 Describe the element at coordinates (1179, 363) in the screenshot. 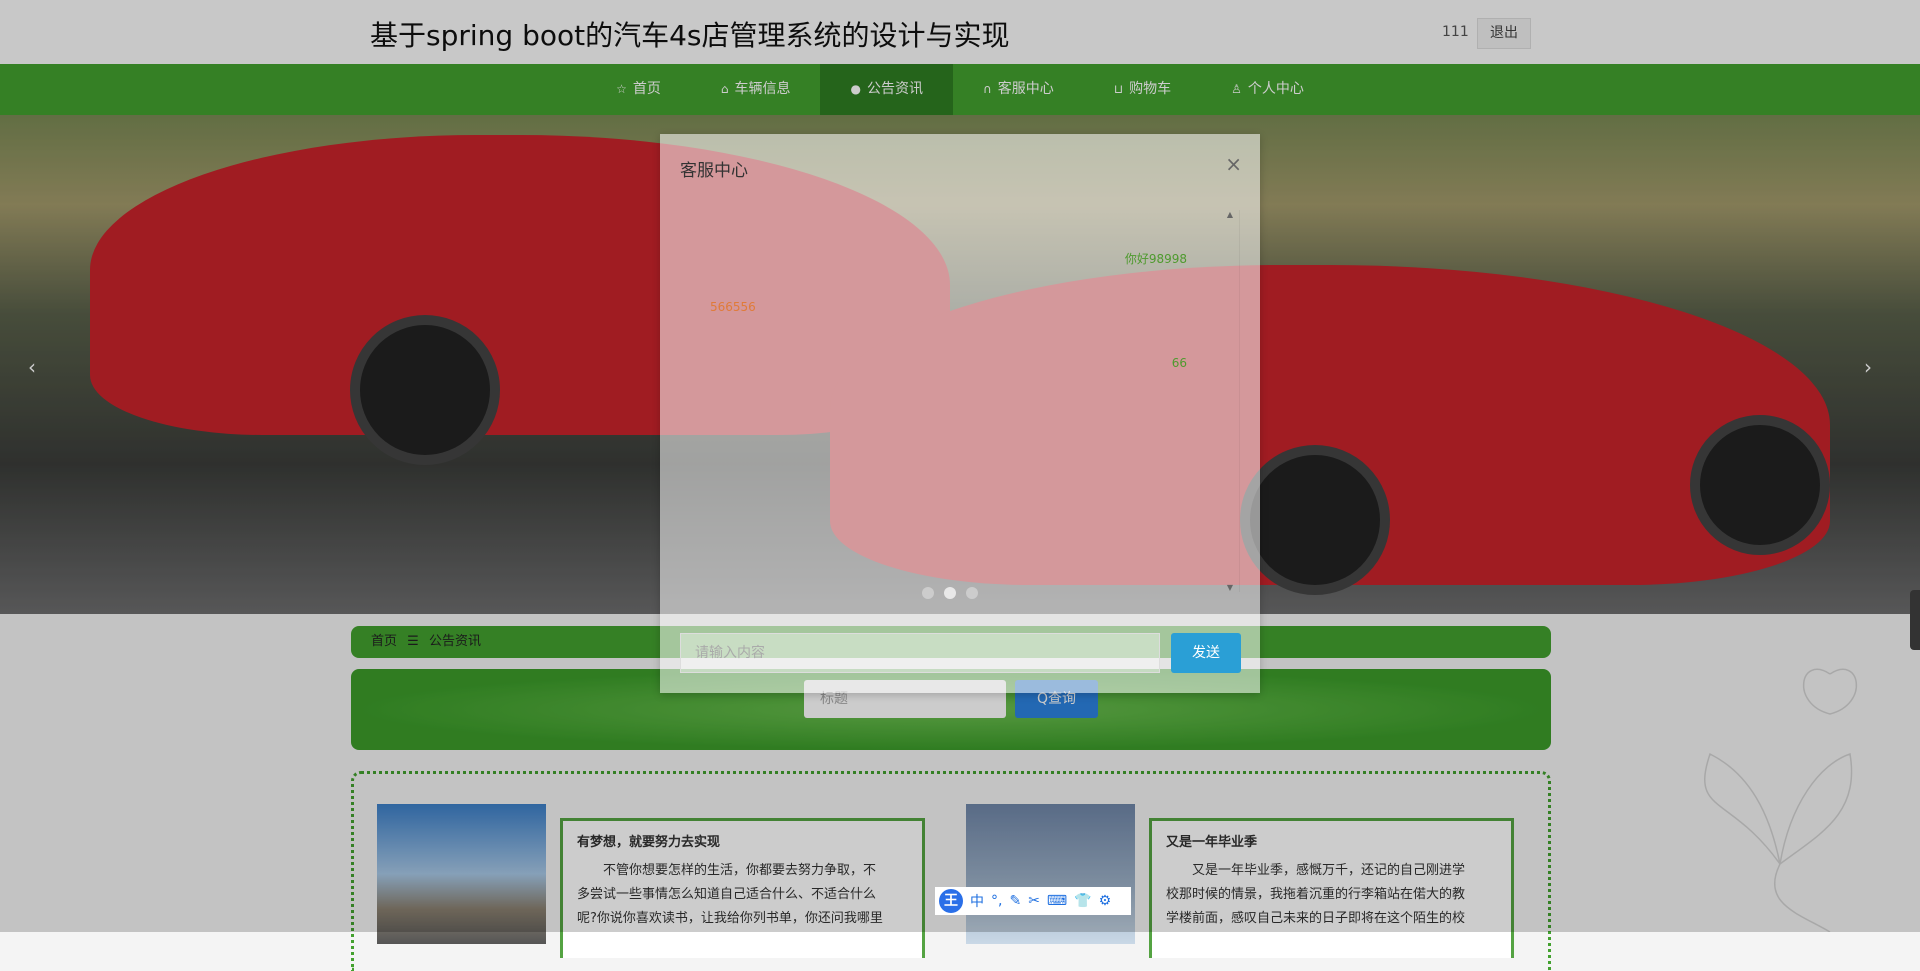

I see `chat-message: 66` at that location.